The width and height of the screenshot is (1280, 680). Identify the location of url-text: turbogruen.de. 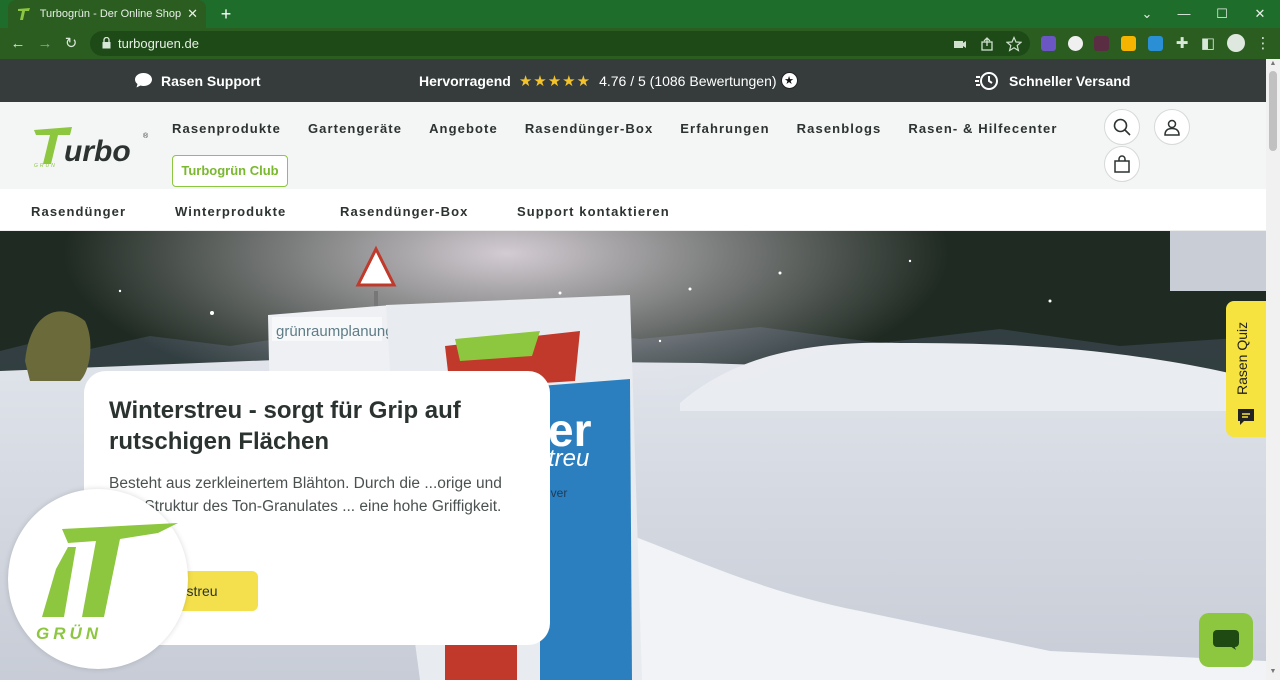
(158, 43).